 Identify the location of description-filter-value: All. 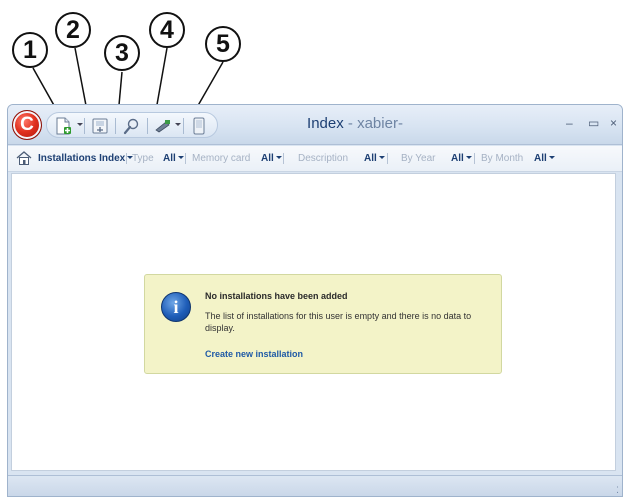
(370, 158).